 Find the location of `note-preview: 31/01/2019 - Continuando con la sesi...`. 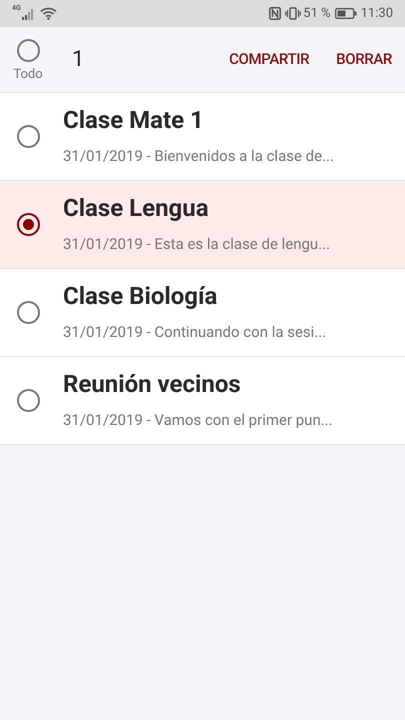

note-preview: 31/01/2019 - Continuando con la sesi... is located at coordinates (194, 333).